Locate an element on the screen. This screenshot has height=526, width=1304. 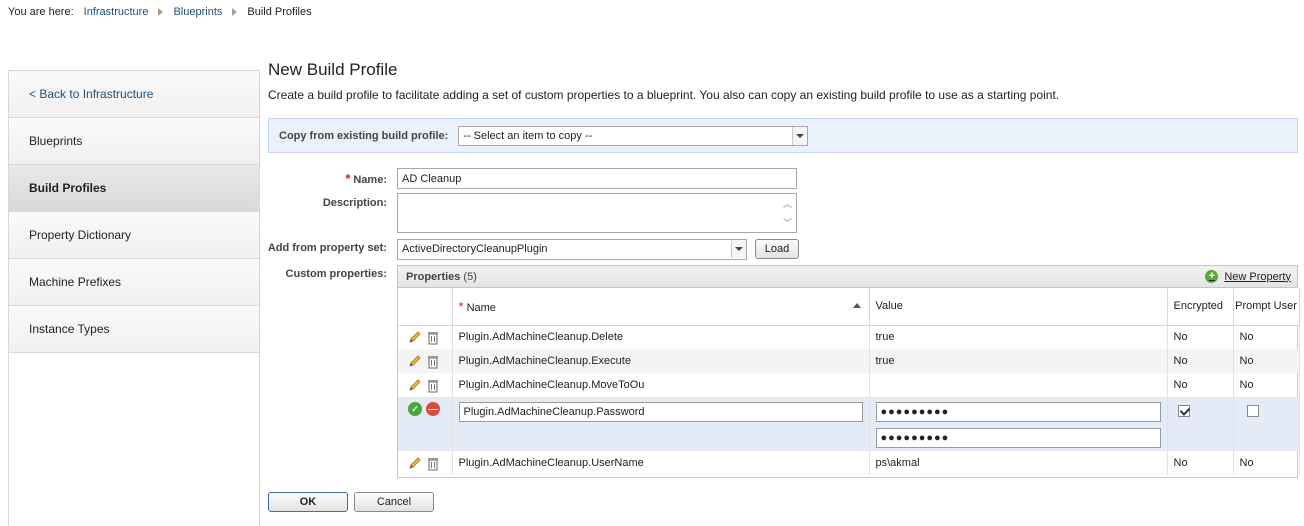
table-row: Plugin.AdMachineCleanup.MoveToOu No No is located at coordinates (849, 385).